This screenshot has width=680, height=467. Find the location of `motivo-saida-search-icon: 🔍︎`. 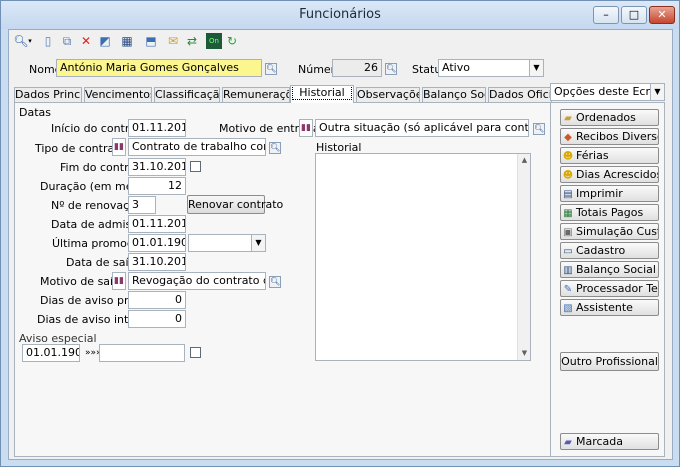

motivo-saida-search-icon: 🔍︎ is located at coordinates (275, 282).